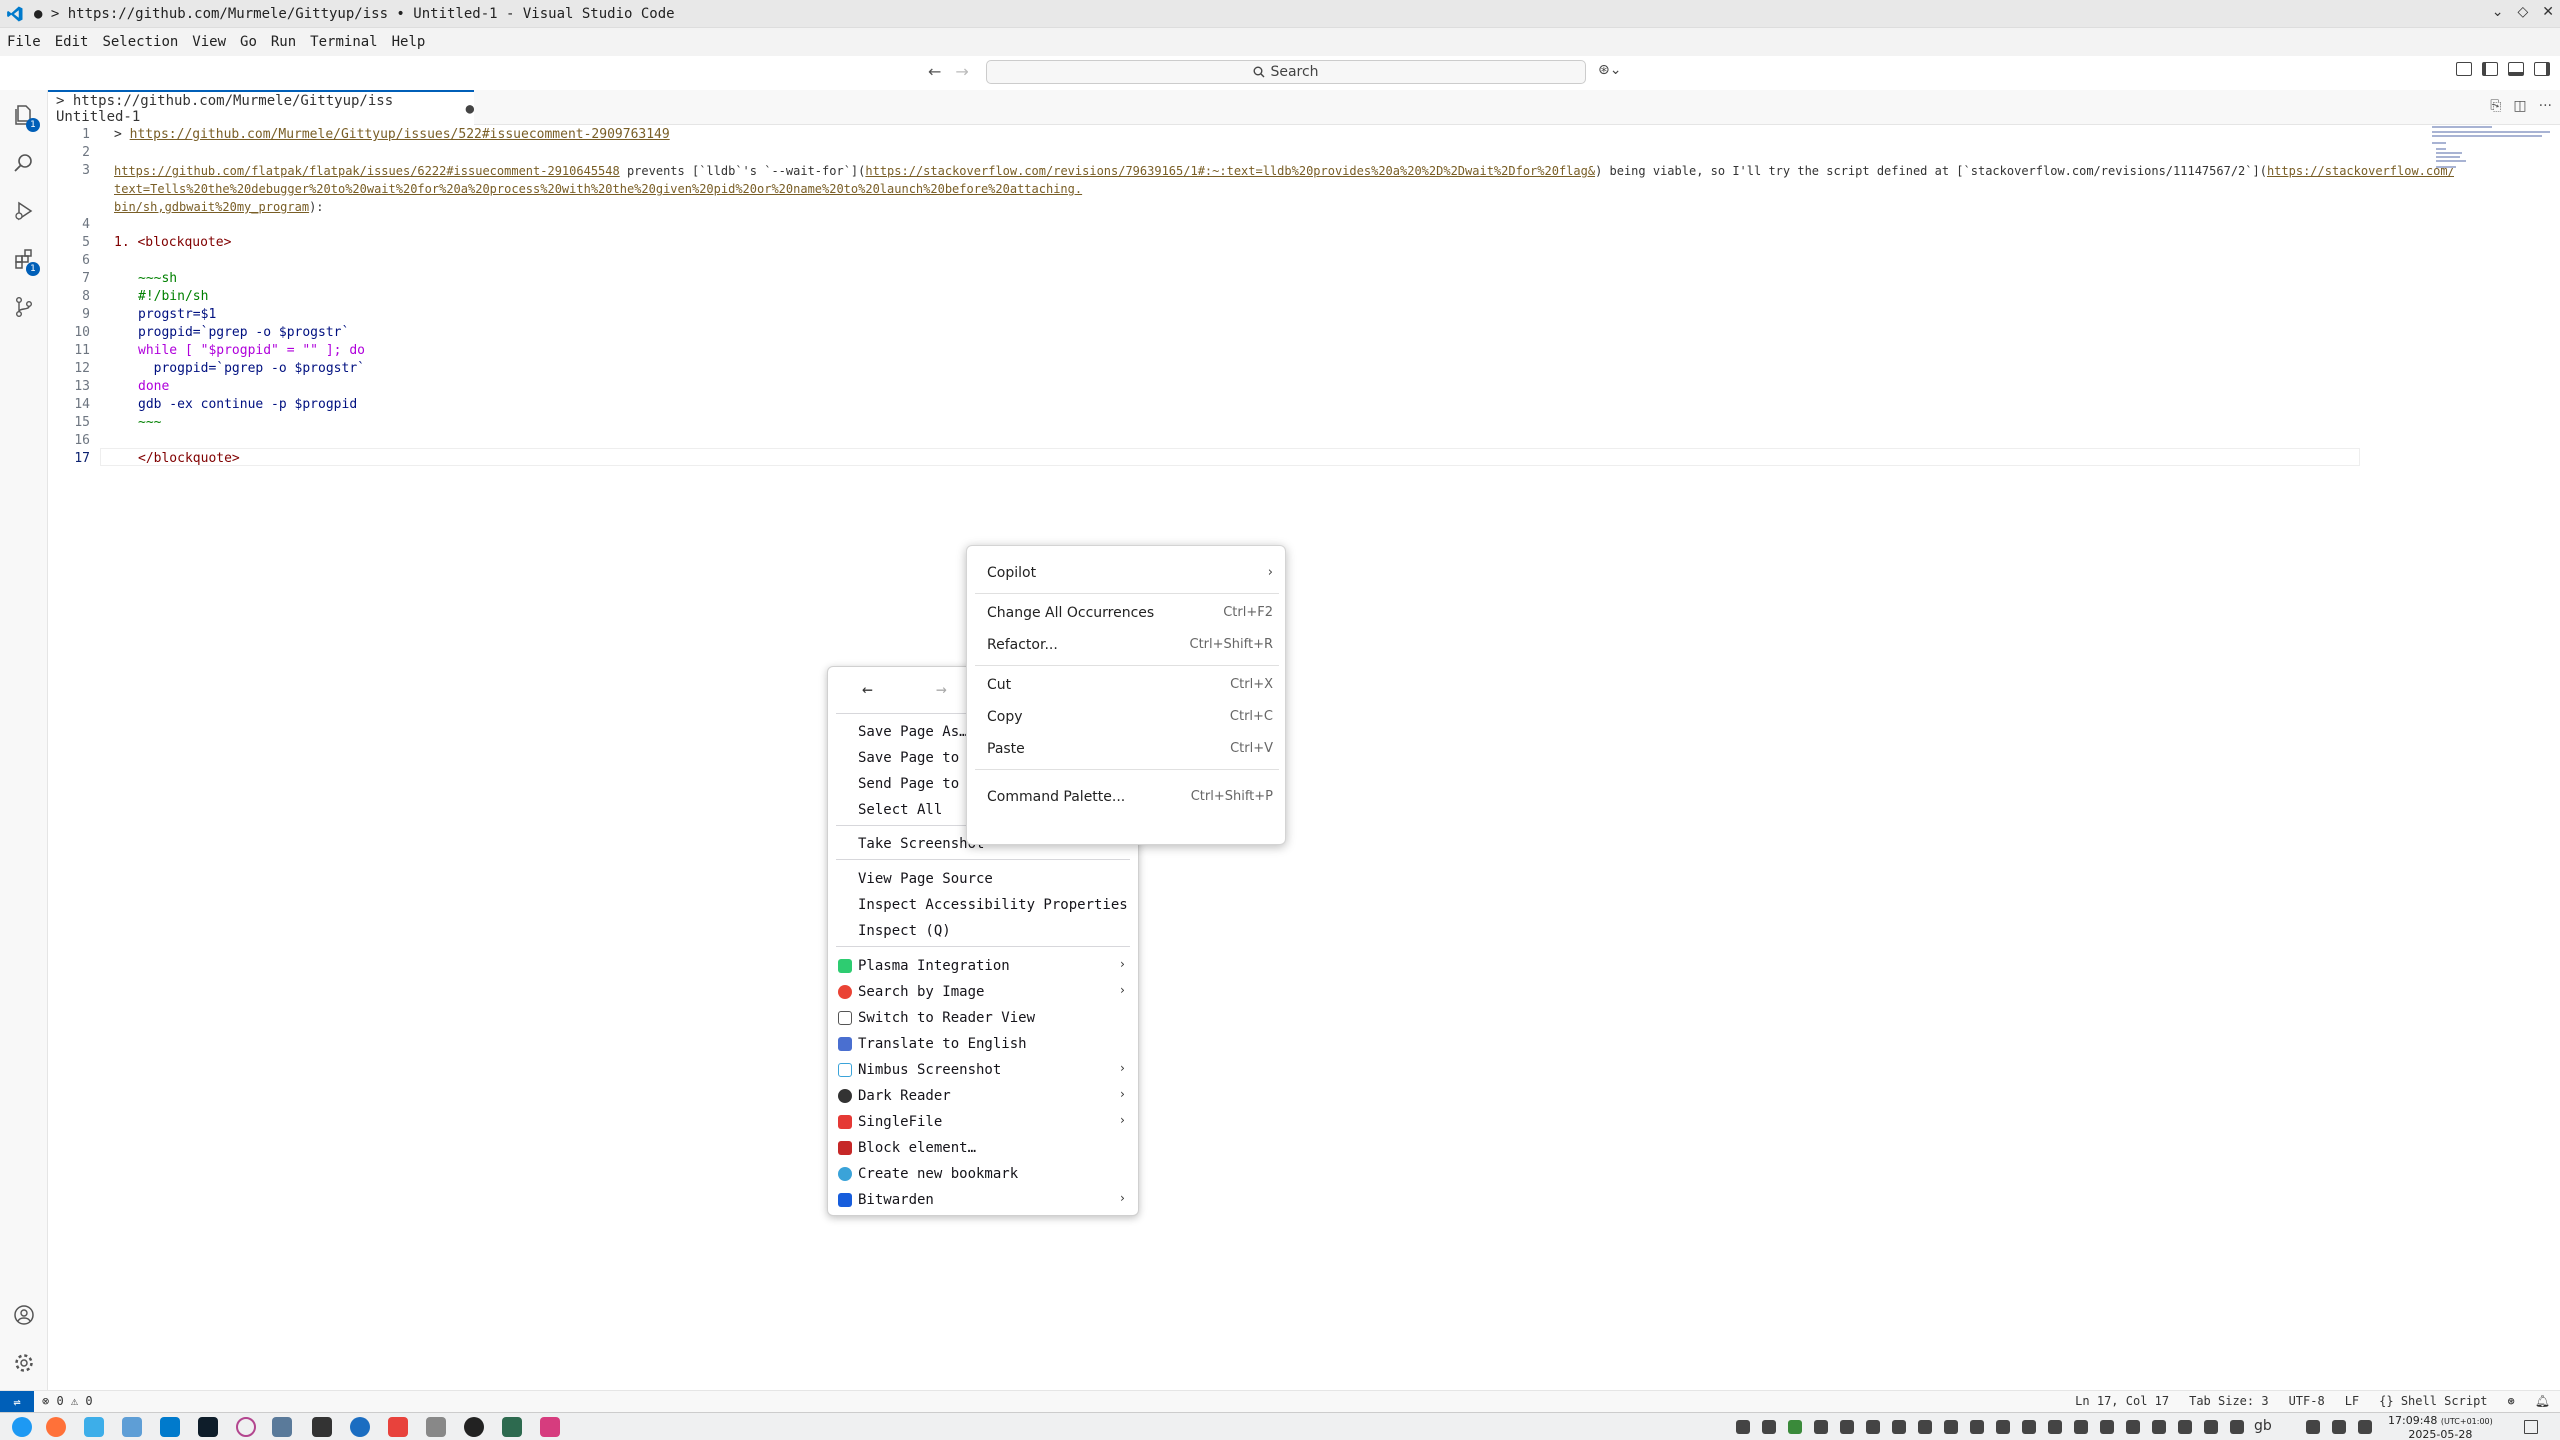 The image size is (2560, 1440). Describe the element at coordinates (22, 1427) in the screenshot. I see `app-launcher-icon` at that location.